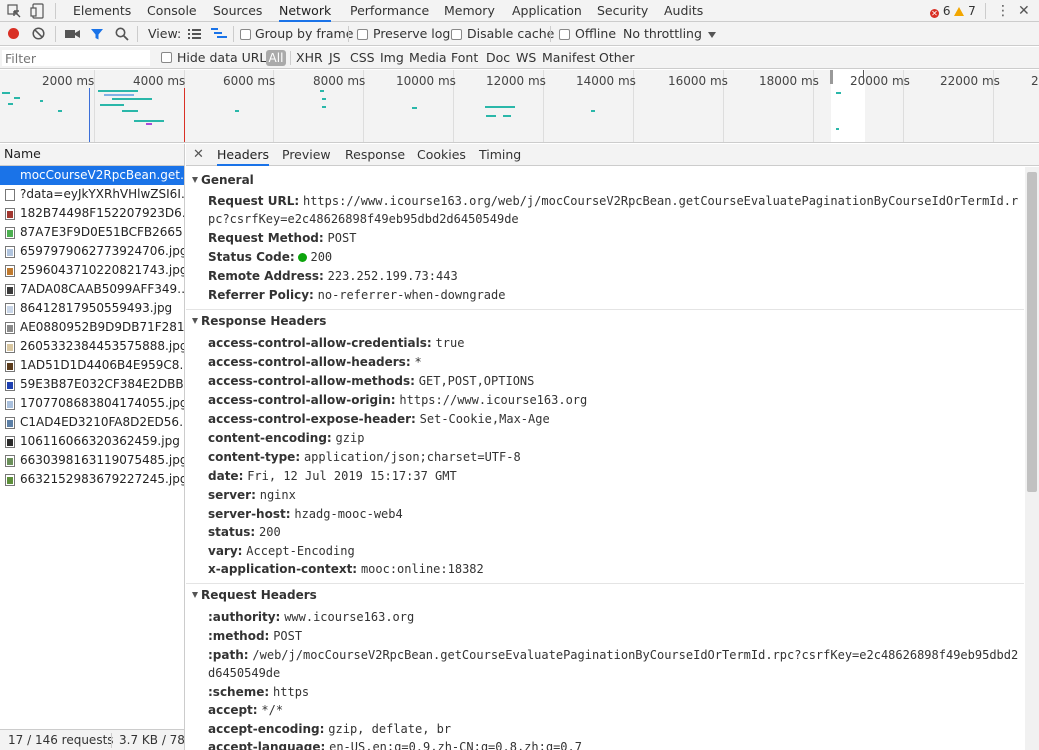 Image resolution: width=1039 pixels, height=750 pixels. What do you see at coordinates (159, 81) in the screenshot?
I see `overview-tick: 4000 ms` at bounding box center [159, 81].